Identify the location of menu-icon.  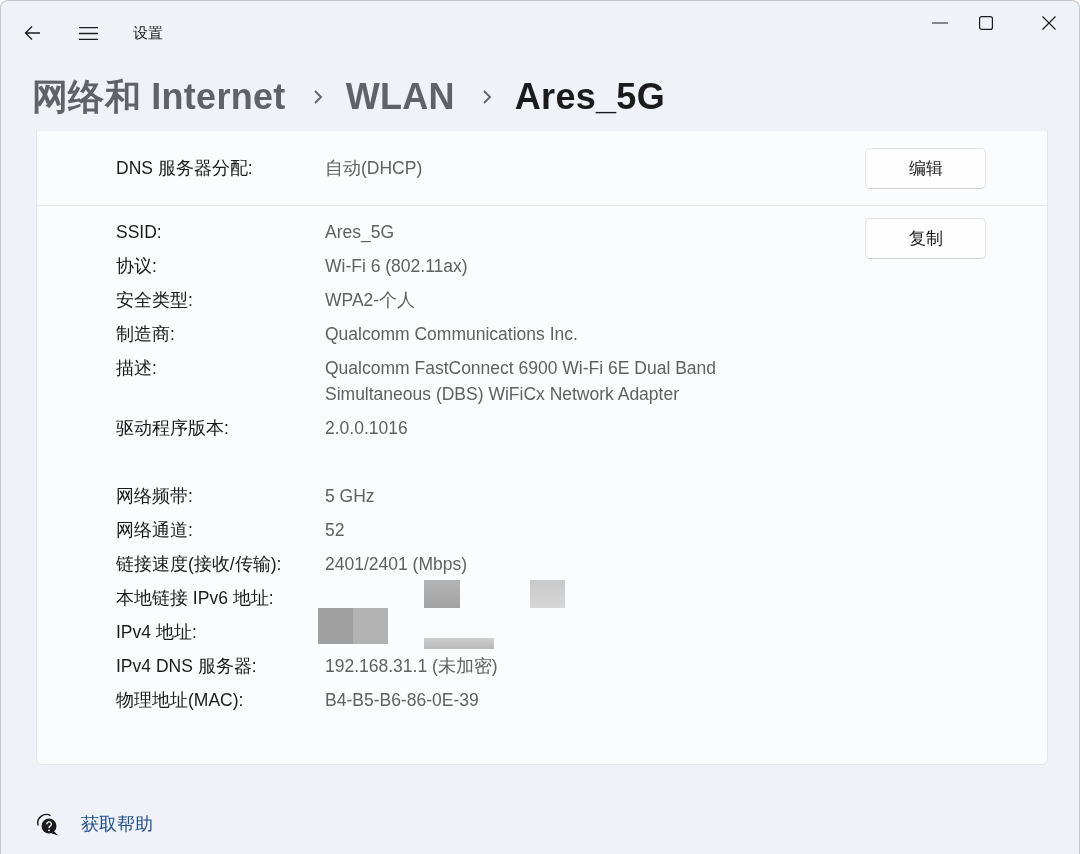
(88, 33).